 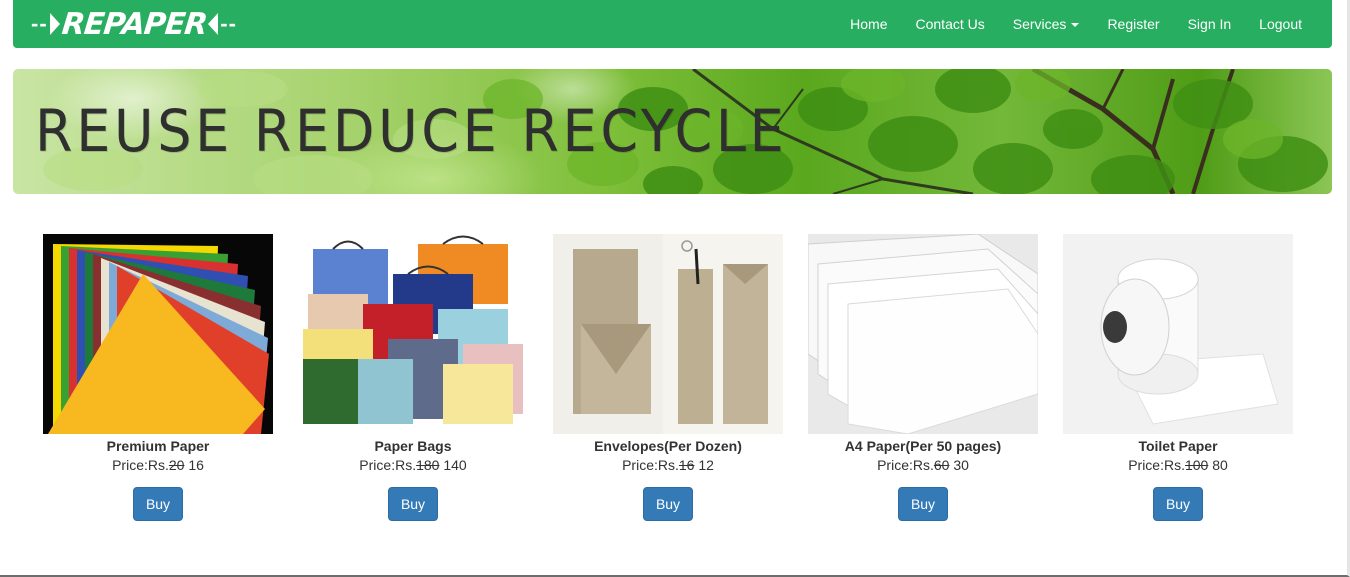 What do you see at coordinates (1178, 465) in the screenshot?
I see `product-price: Price:Rs.100 80` at bounding box center [1178, 465].